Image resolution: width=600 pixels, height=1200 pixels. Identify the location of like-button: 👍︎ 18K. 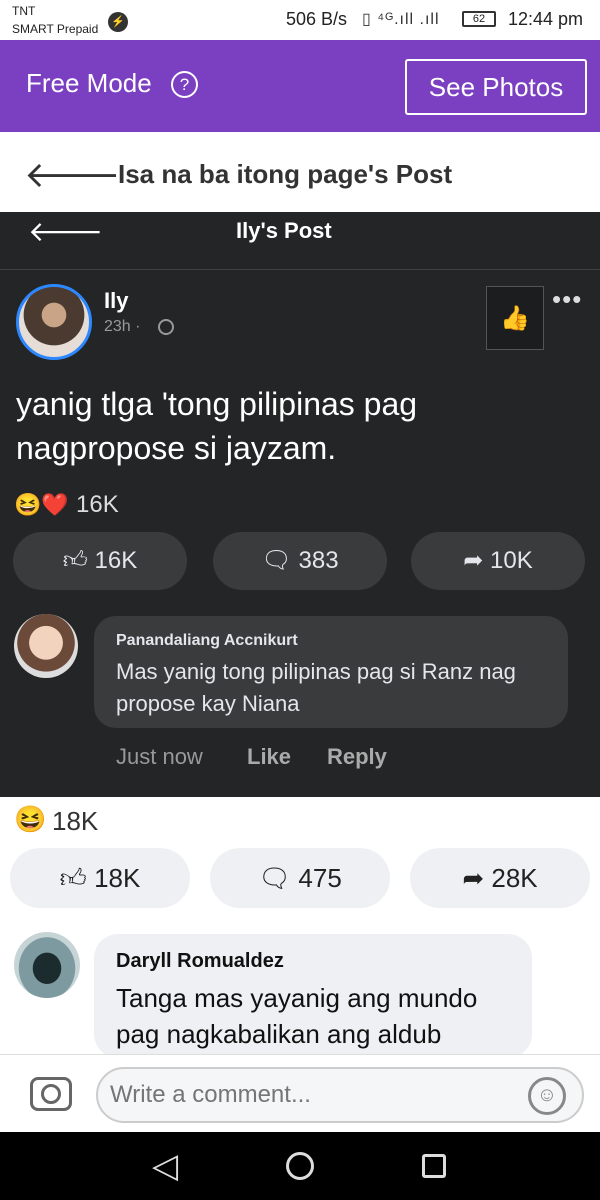
(100, 878).